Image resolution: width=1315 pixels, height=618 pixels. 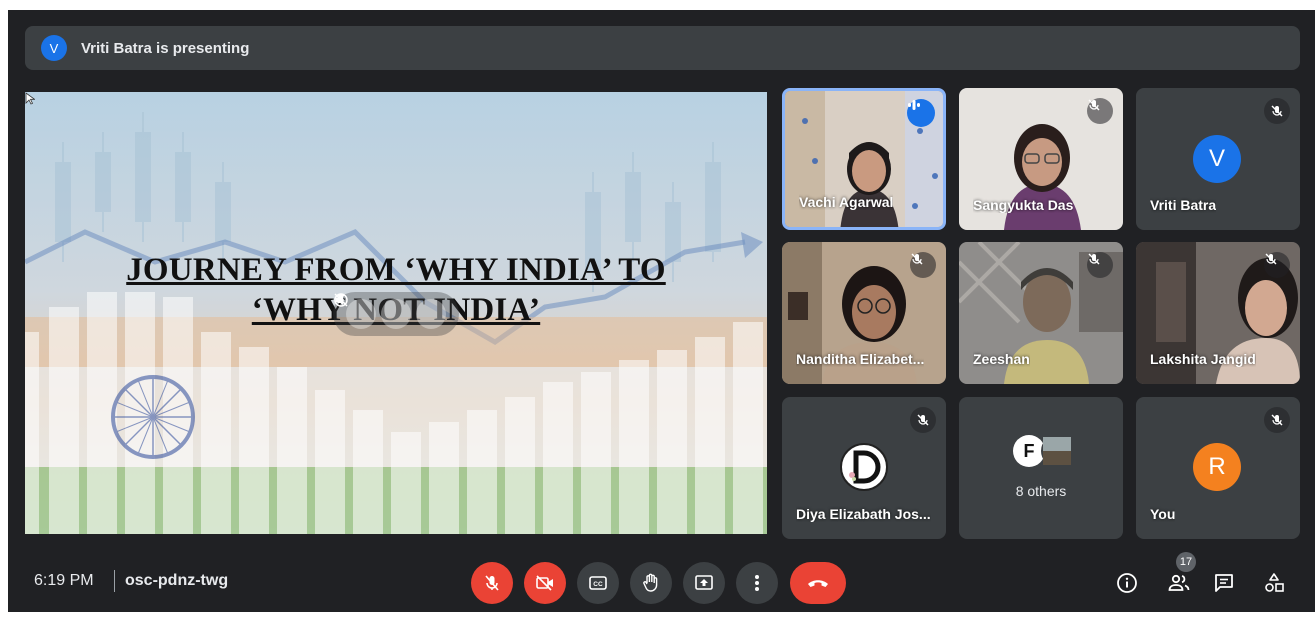 I want to click on divider, so click(x=114, y=581).